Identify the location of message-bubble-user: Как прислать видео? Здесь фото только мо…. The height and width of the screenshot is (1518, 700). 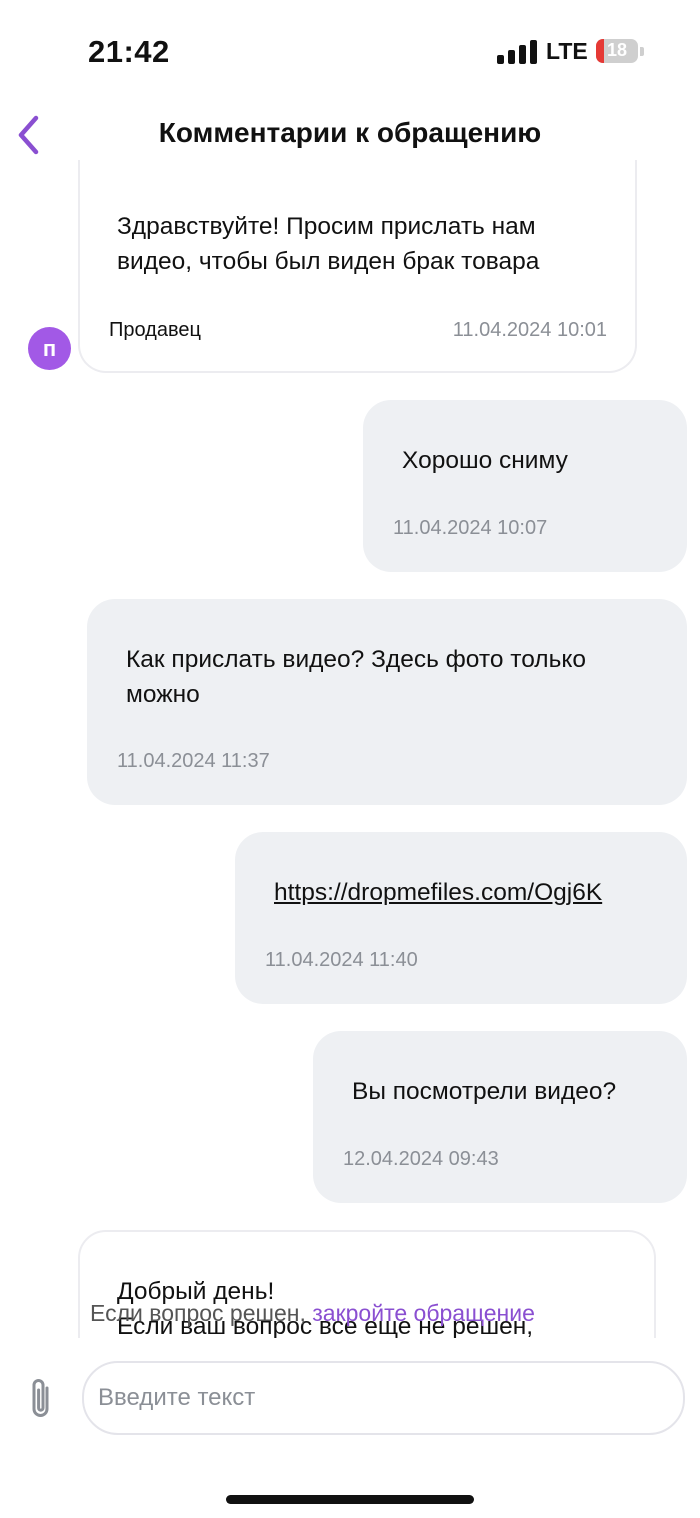
(387, 702).